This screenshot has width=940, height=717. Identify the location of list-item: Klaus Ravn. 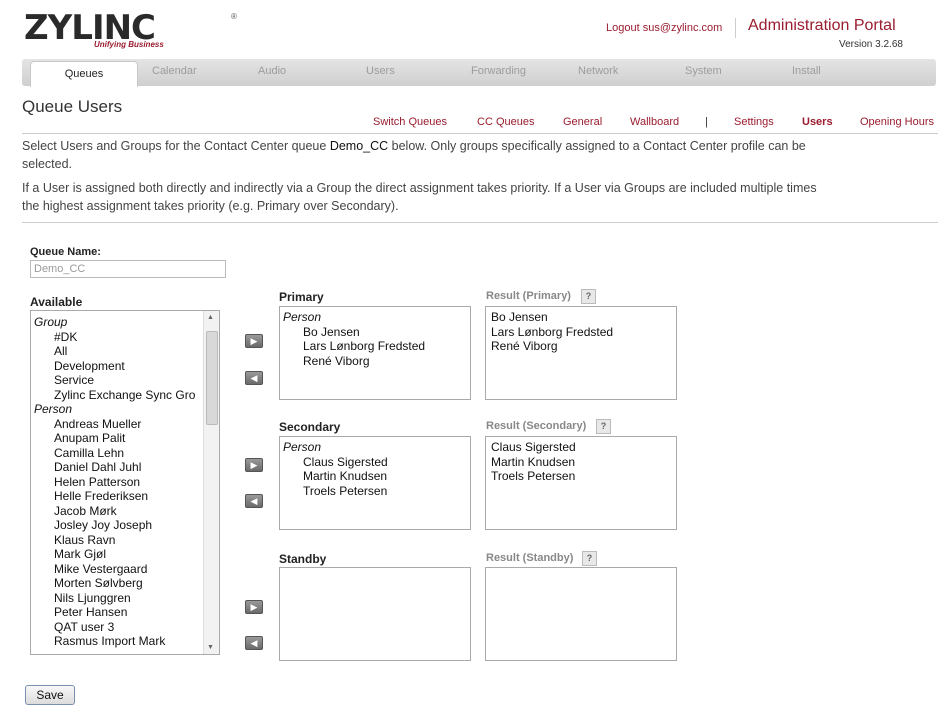
(125, 540).